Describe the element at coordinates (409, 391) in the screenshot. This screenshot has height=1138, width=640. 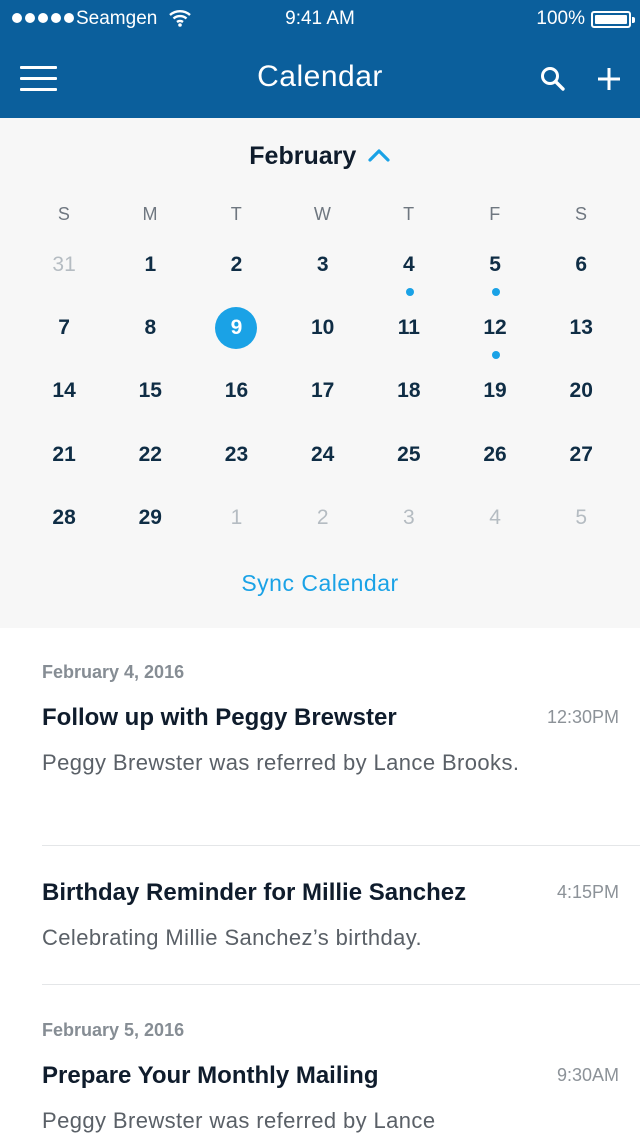
I see `day-number: 18` at that location.